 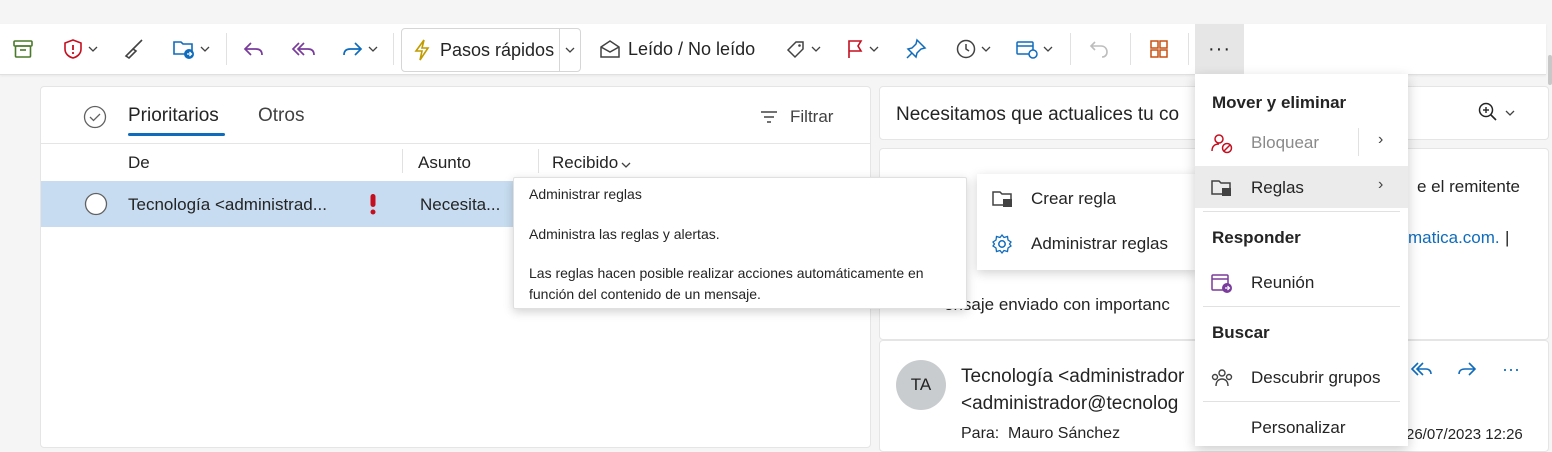 What do you see at coordinates (1550, 70) in the screenshot?
I see `scrollbar` at bounding box center [1550, 70].